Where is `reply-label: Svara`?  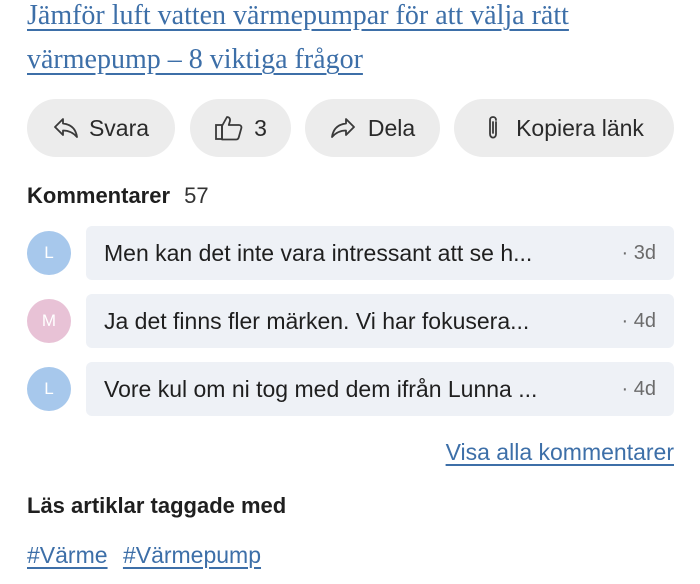
reply-label: Svara is located at coordinates (119, 127).